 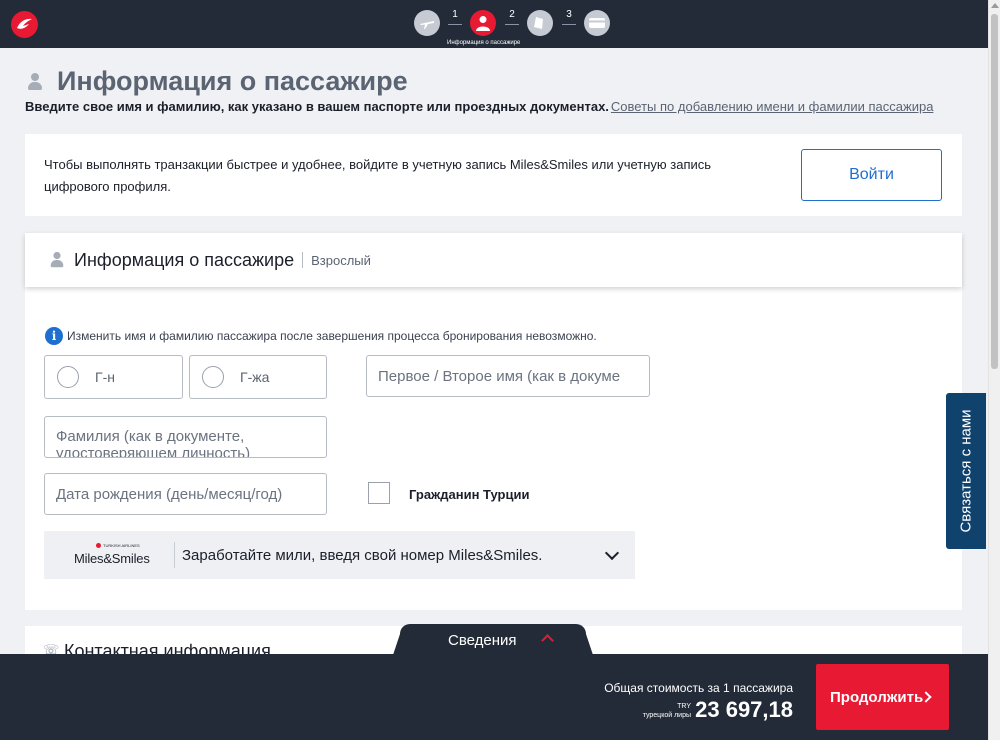 What do you see at coordinates (112, 558) in the screenshot?
I see `miles-smiles-brand: Miles&Smiles` at bounding box center [112, 558].